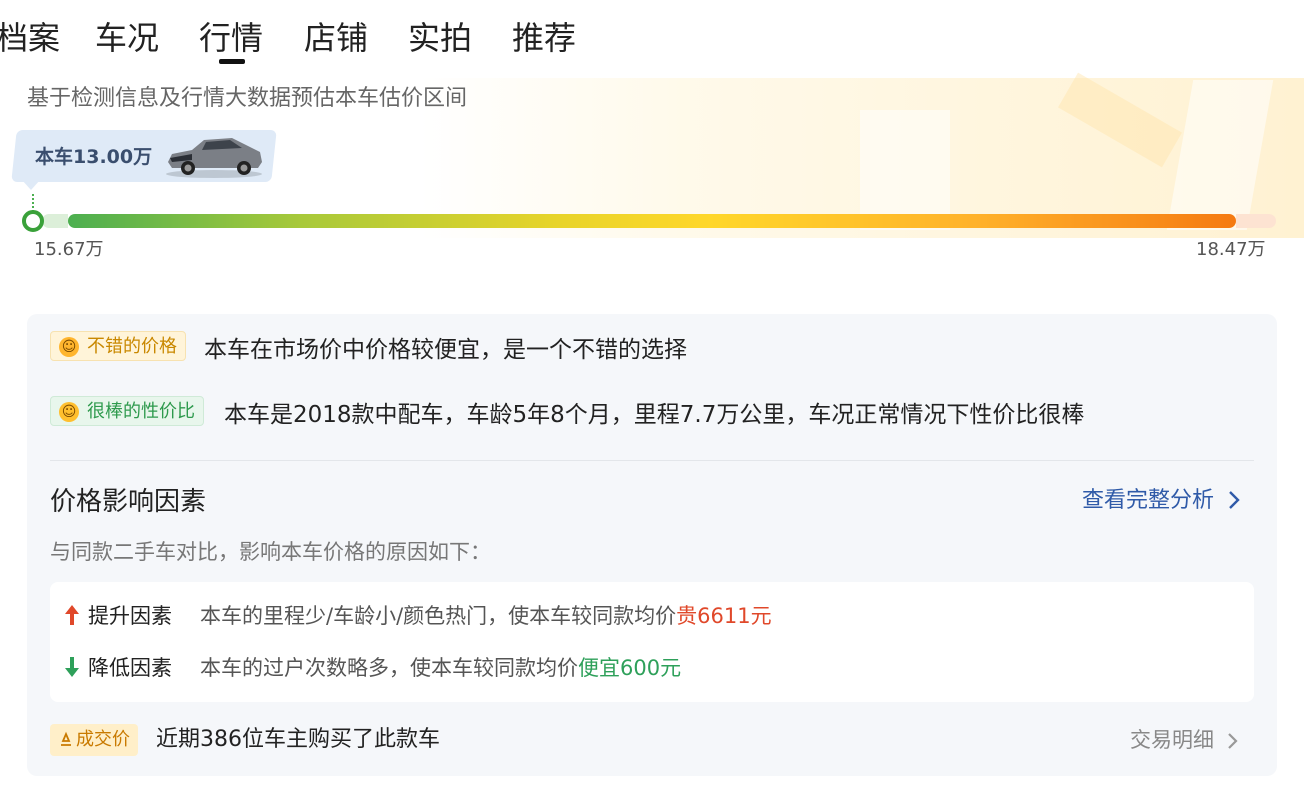 The image size is (1304, 802). I want to click on active-tab-indicator, so click(232, 61).